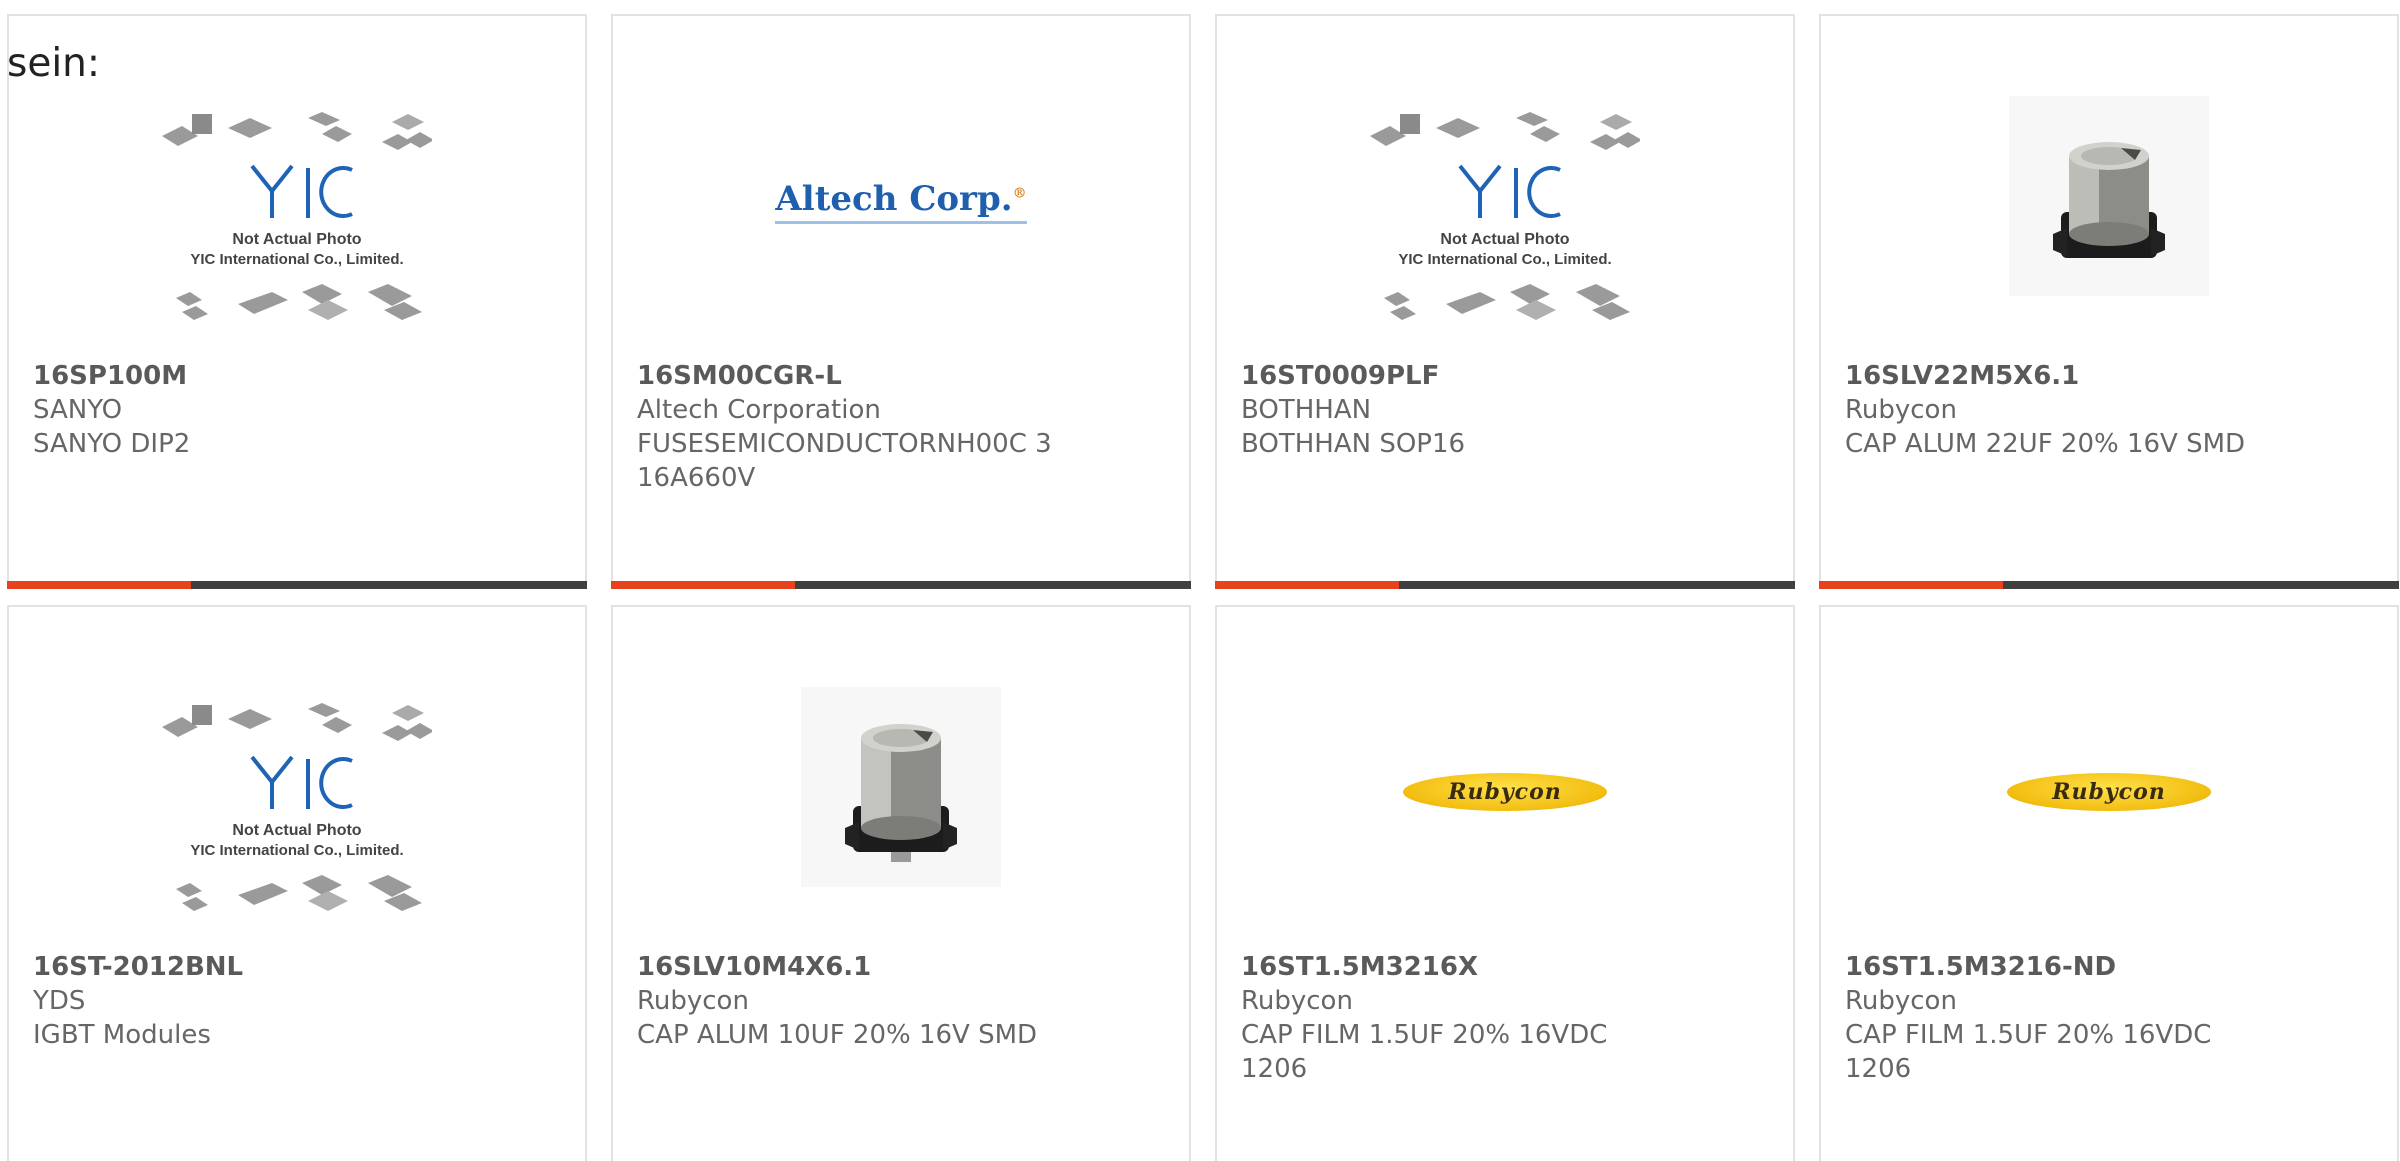 This screenshot has width=2400, height=1161. Describe the element at coordinates (138, 967) in the screenshot. I see `part-number: 16ST-2012BNL` at that location.